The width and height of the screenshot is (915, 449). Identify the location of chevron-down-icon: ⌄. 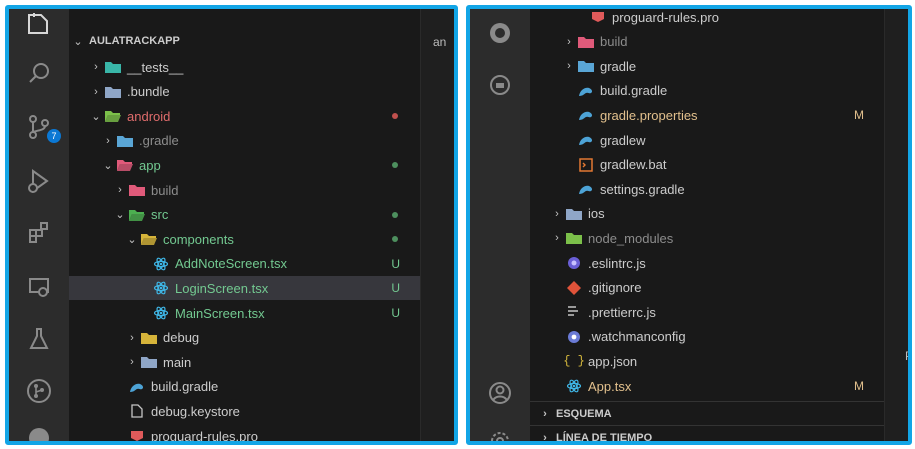
(120, 215).